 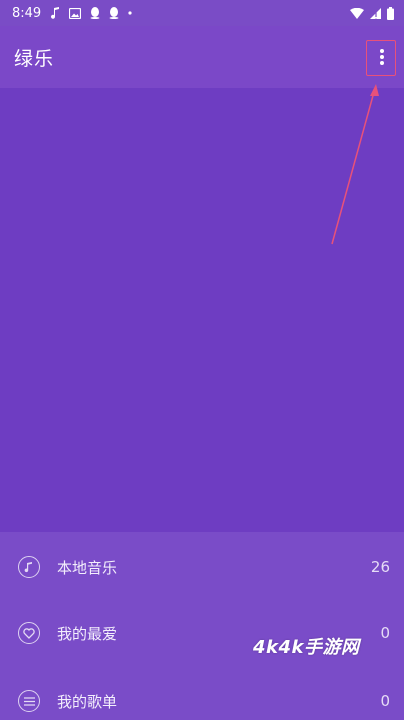 What do you see at coordinates (55, 13) in the screenshot?
I see `music-note-icon` at bounding box center [55, 13].